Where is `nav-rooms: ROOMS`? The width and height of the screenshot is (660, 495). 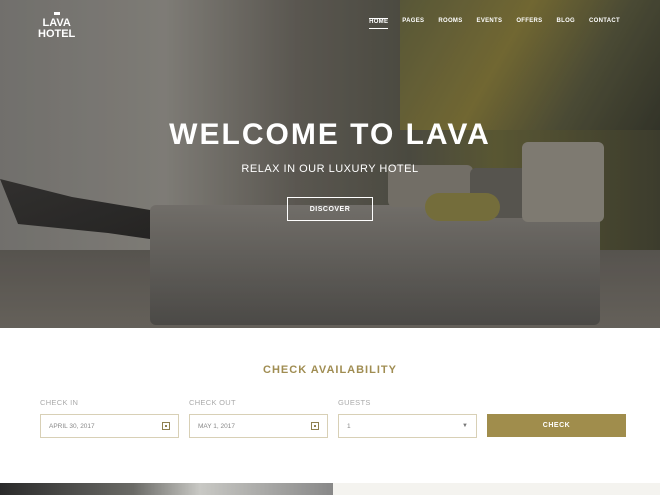
nav-rooms: ROOMS is located at coordinates (450, 23).